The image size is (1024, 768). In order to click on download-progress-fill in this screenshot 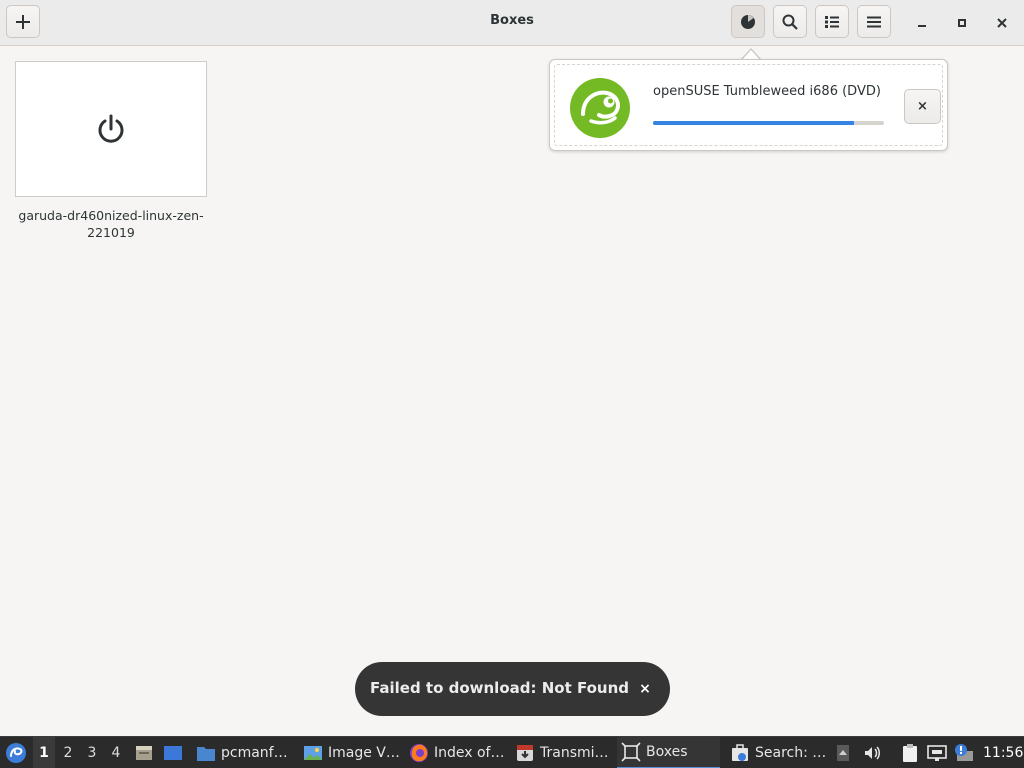, I will do `click(753, 123)`.